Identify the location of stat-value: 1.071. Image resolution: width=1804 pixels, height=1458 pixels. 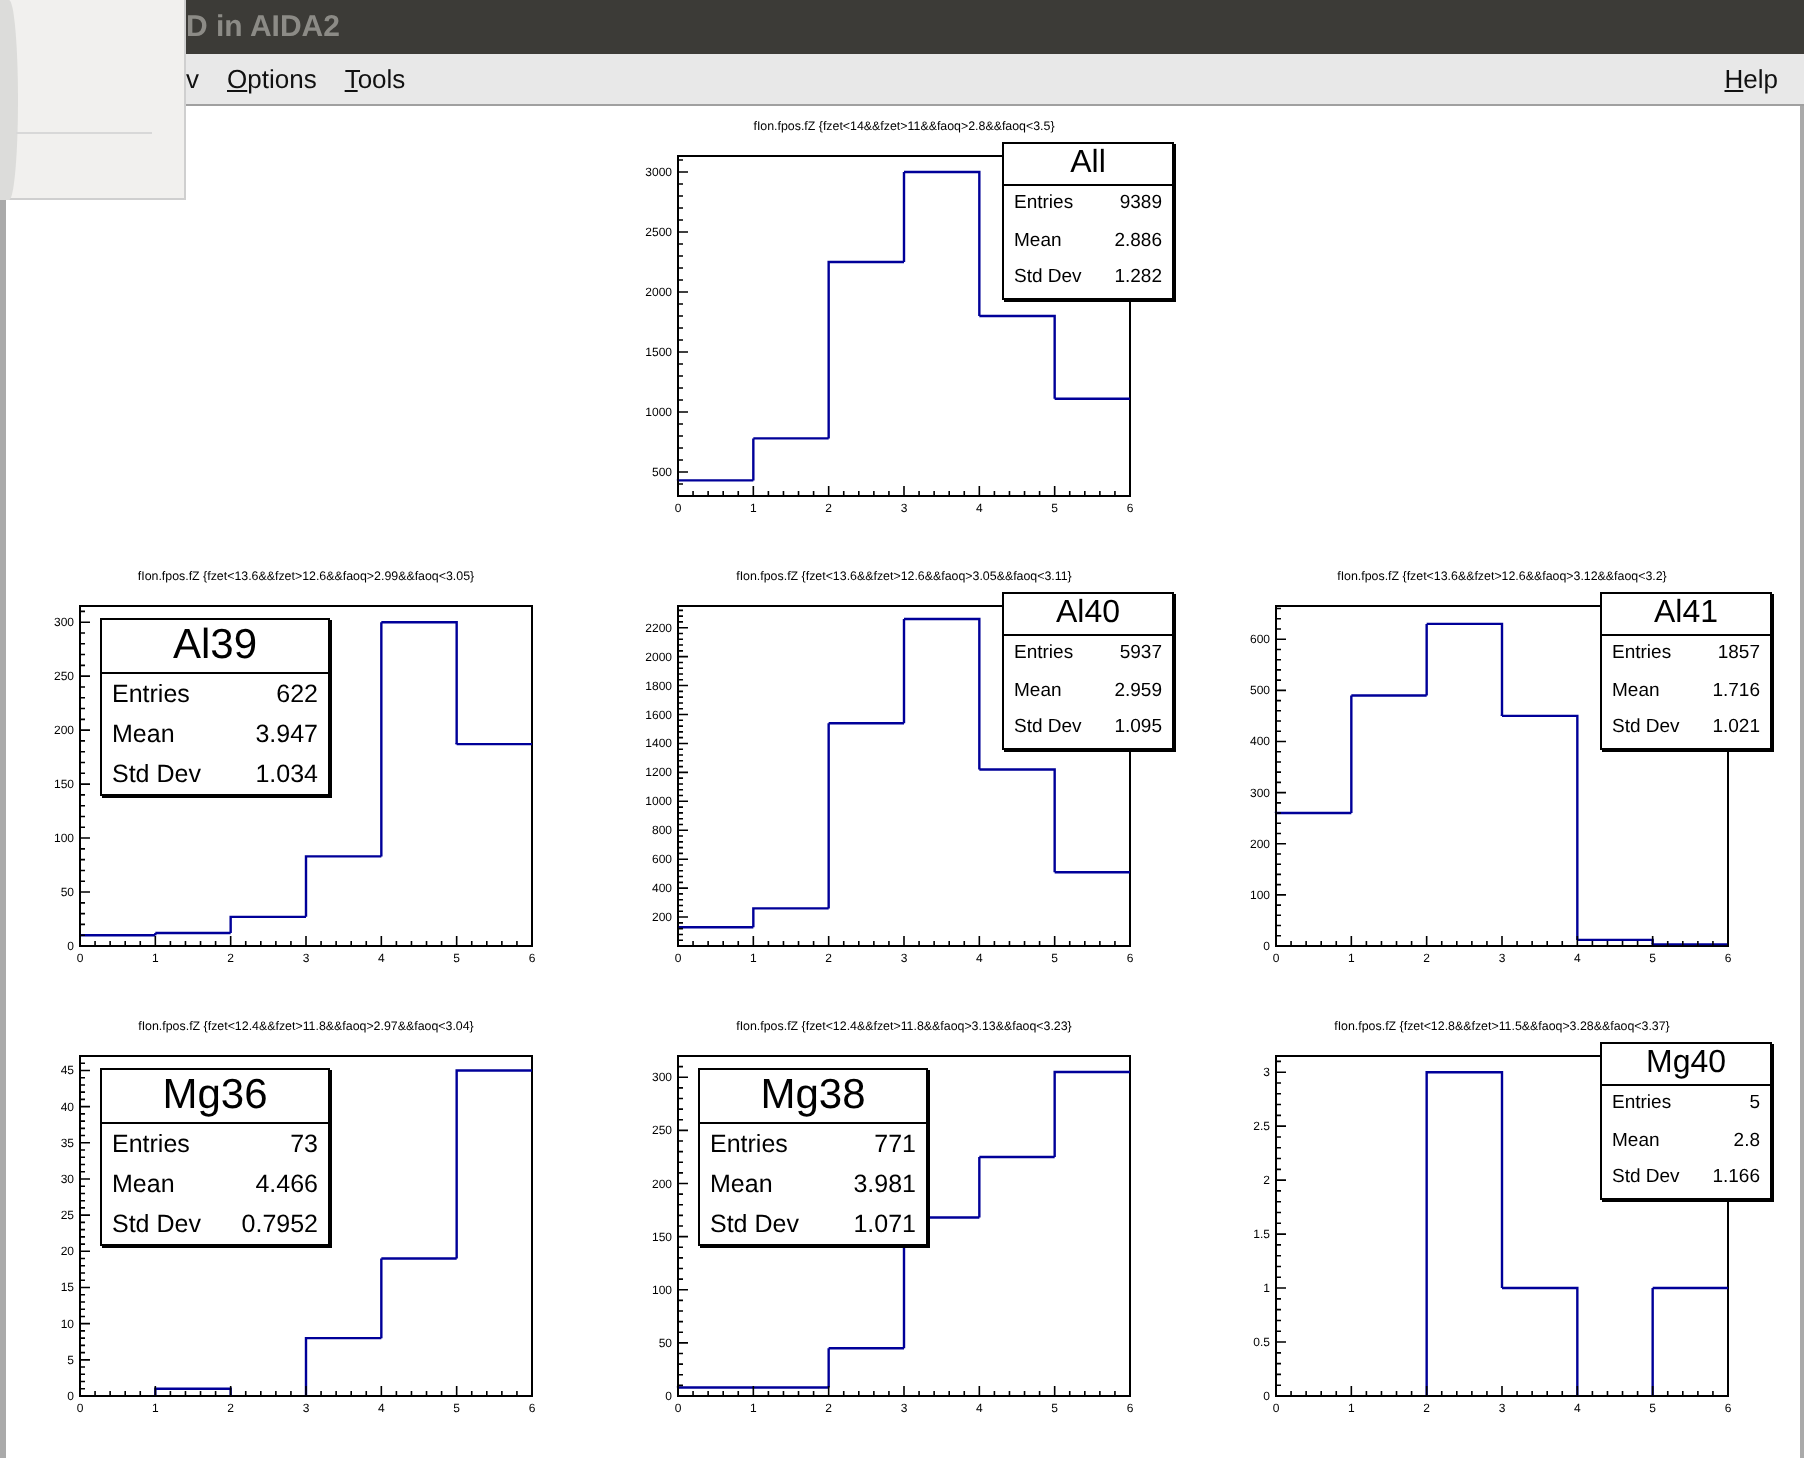
(884, 1225).